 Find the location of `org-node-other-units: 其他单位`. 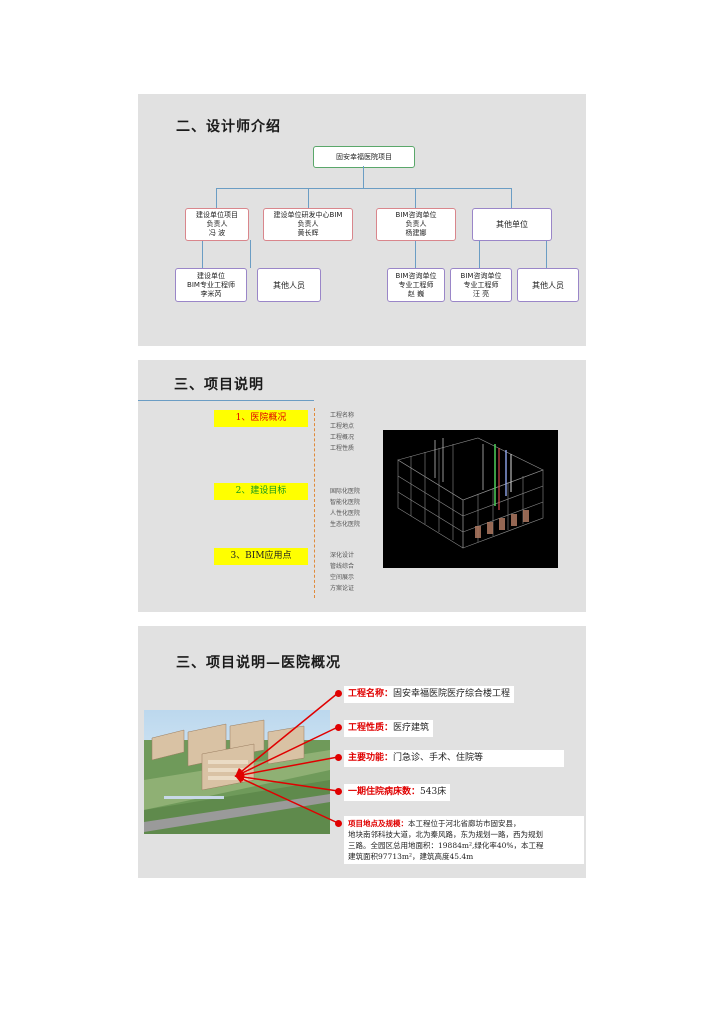

org-node-other-units: 其他单位 is located at coordinates (512, 224).